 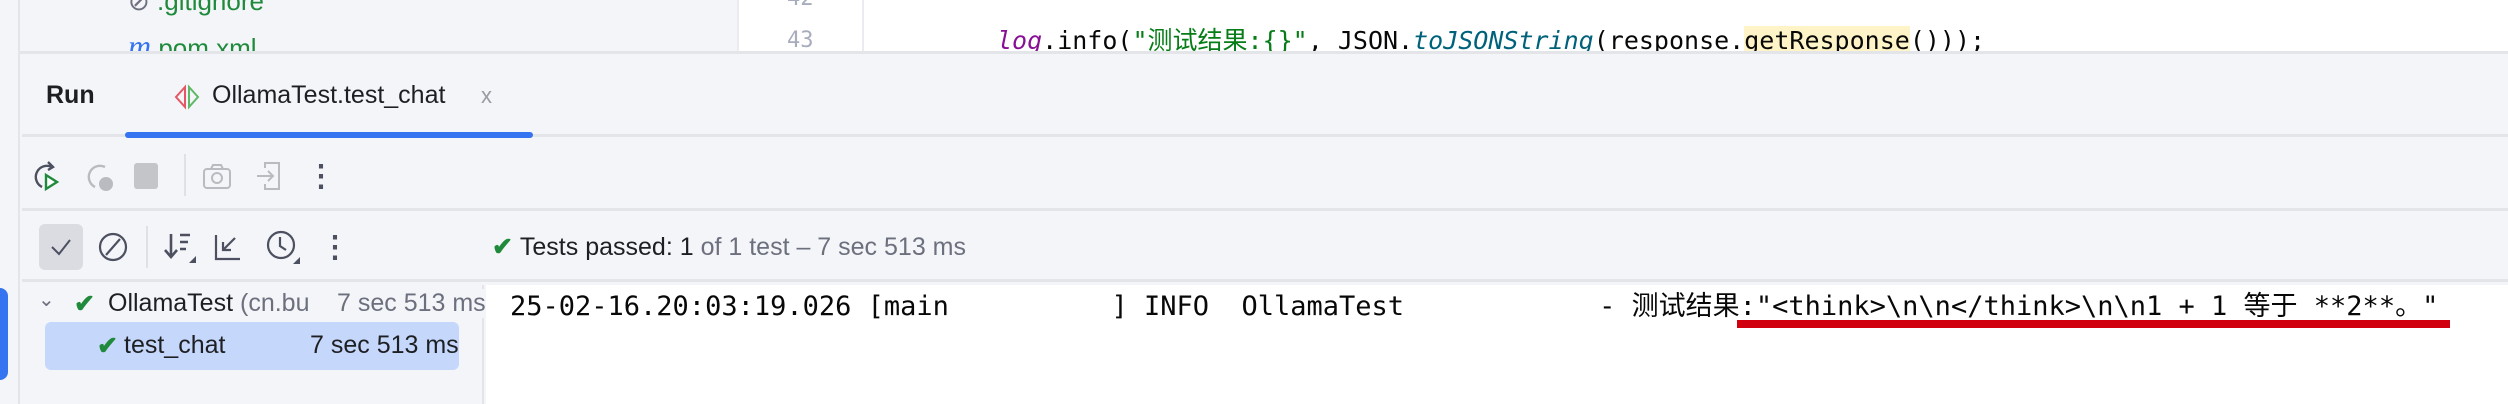 I want to click on tab-label: OllamaTest.test_chat, so click(x=329, y=95).